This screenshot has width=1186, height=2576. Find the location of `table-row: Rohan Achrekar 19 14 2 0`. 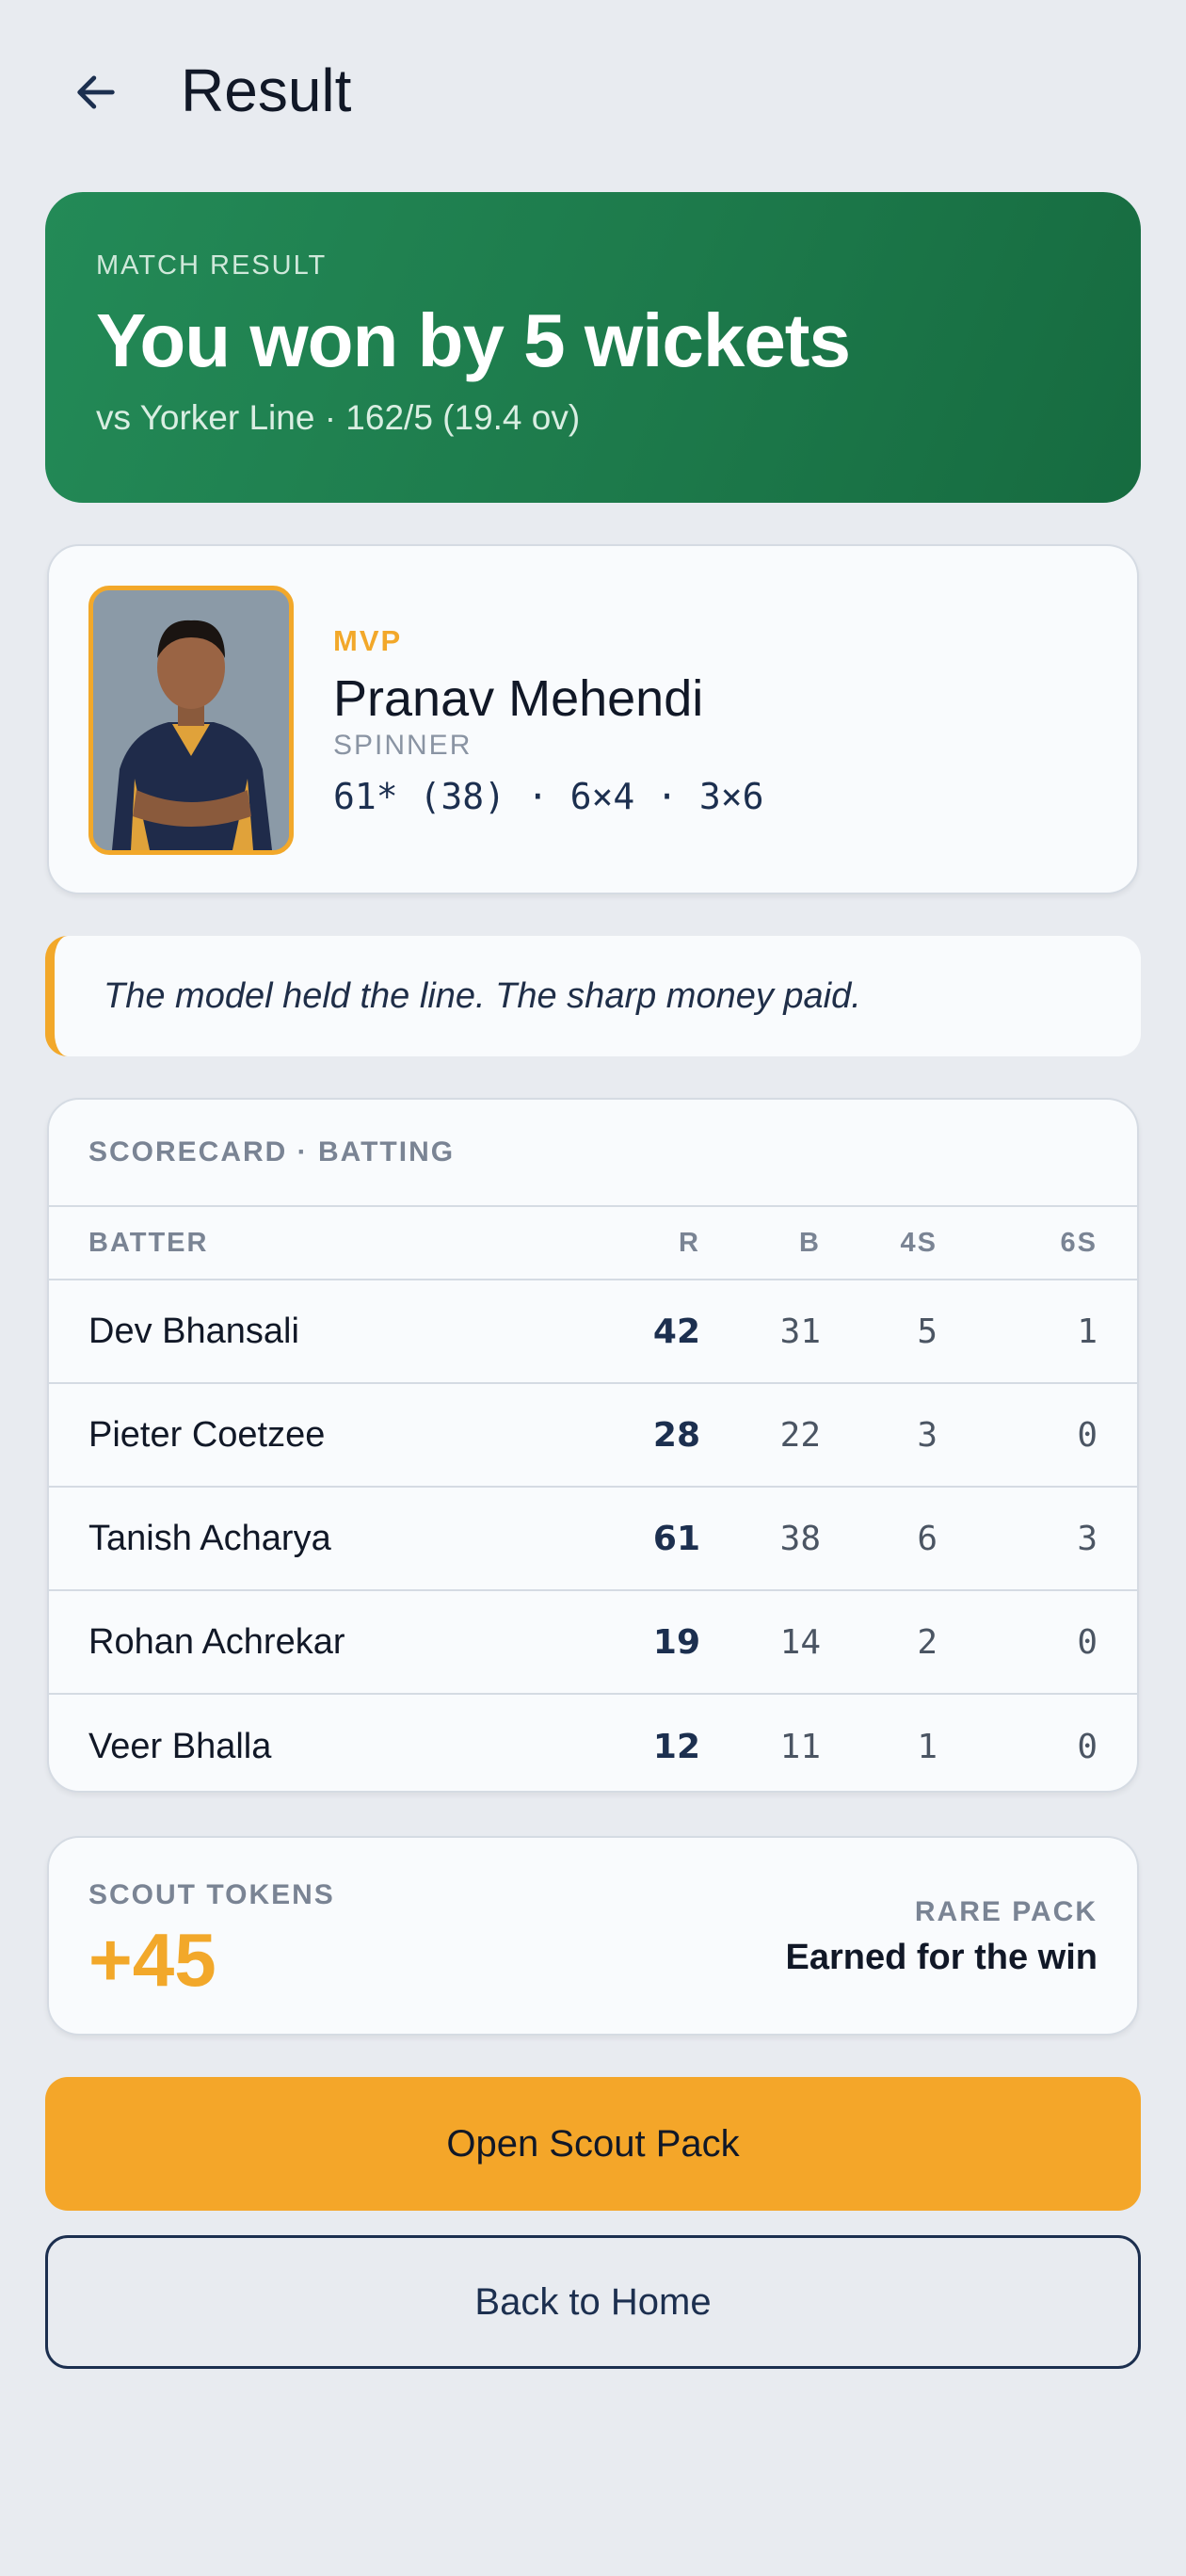

table-row: Rohan Achrekar 19 14 2 0 is located at coordinates (593, 1643).